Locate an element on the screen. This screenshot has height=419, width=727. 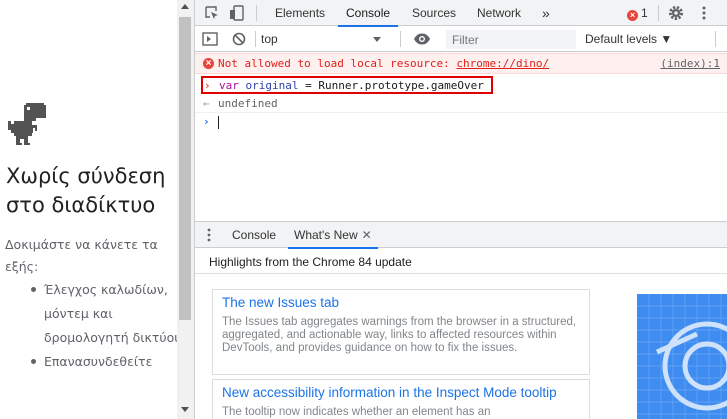
more-tabs-button: » is located at coordinates (546, 13).